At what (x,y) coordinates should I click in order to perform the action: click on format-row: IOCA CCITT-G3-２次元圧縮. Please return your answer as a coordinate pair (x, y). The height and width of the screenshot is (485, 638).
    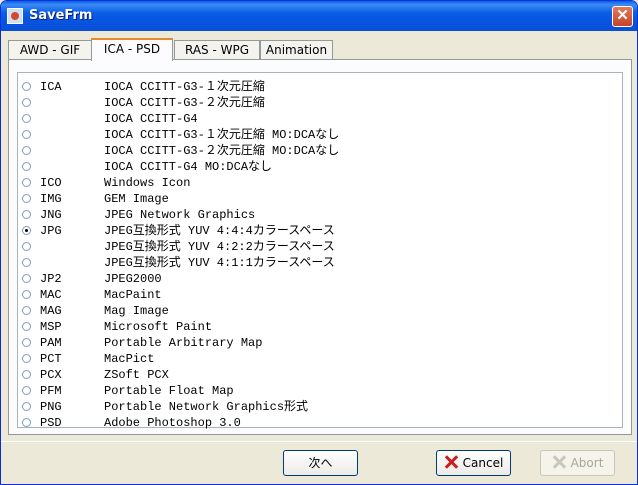
    Looking at the image, I should click on (318, 103).